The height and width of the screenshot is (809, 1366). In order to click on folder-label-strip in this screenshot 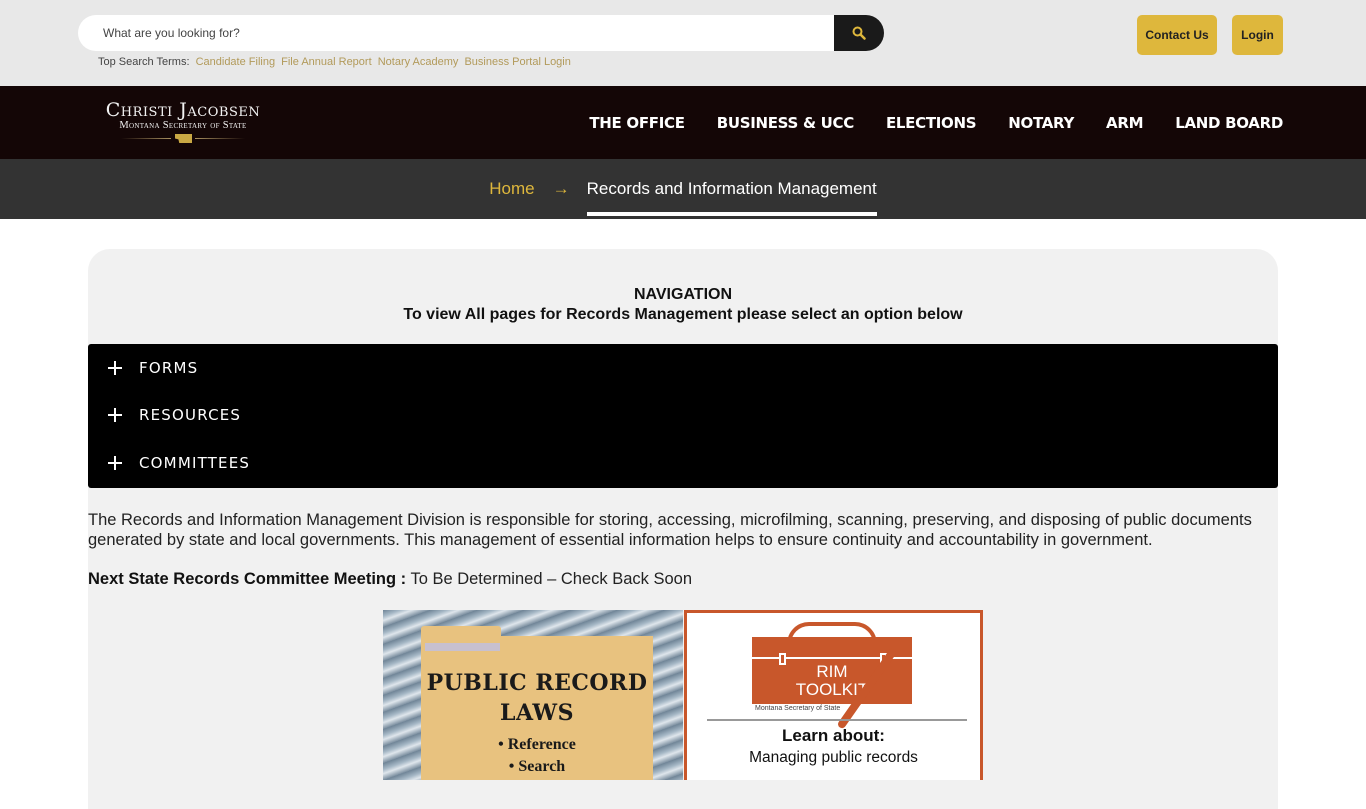, I will do `click(462, 647)`.